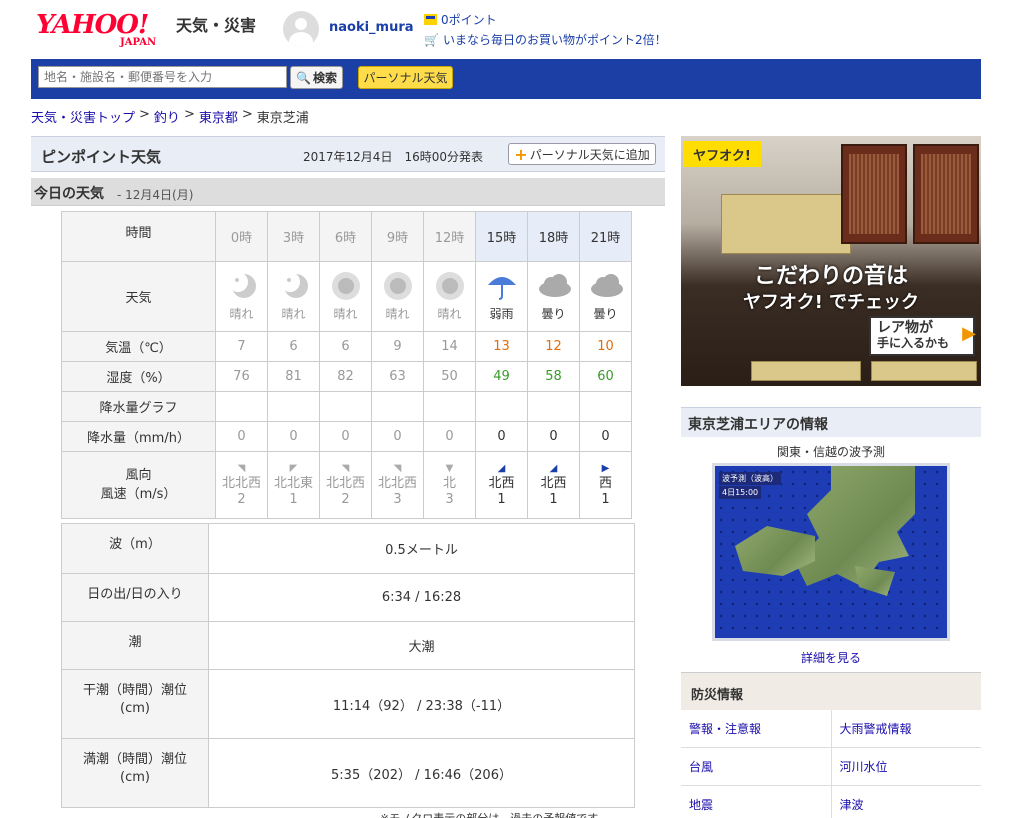  I want to click on amplifier-image, so click(786, 224).